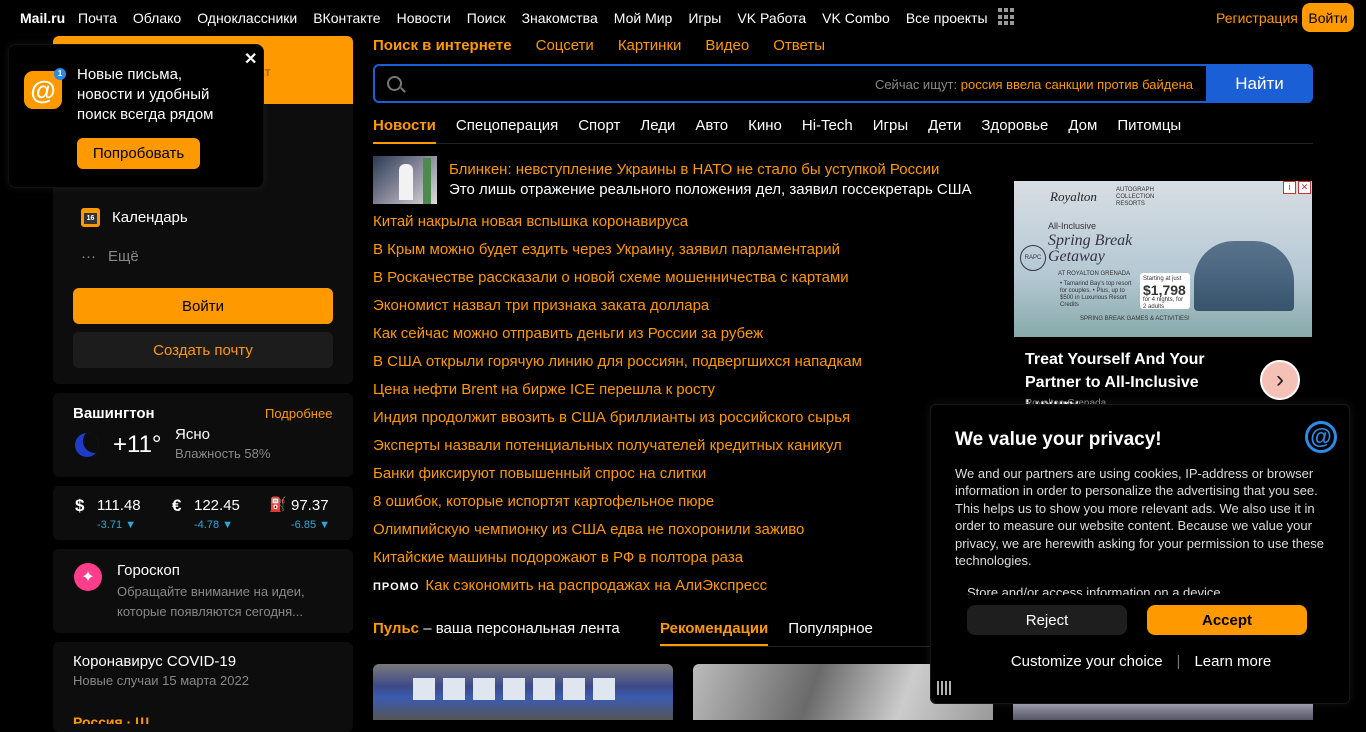  What do you see at coordinates (60, 74) in the screenshot?
I see `notification-badge: 1` at bounding box center [60, 74].